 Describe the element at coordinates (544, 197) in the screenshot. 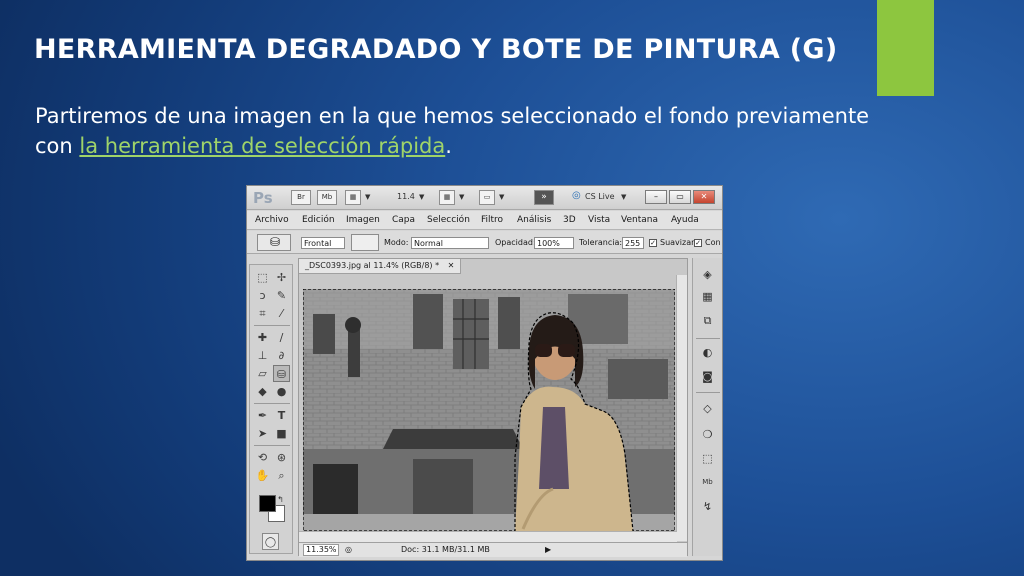

I see `workspace-expand-icon: »` at that location.